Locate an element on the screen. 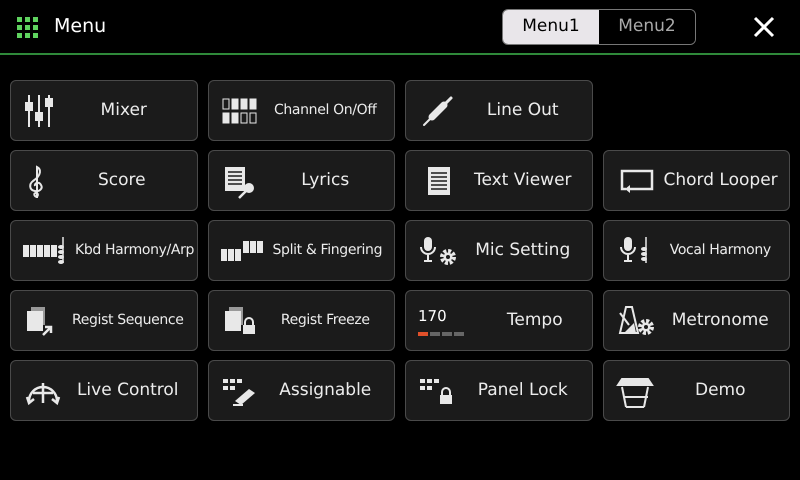 The width and height of the screenshot is (800, 480). menu-button: Kbd Harmony/Arp is located at coordinates (104, 250).